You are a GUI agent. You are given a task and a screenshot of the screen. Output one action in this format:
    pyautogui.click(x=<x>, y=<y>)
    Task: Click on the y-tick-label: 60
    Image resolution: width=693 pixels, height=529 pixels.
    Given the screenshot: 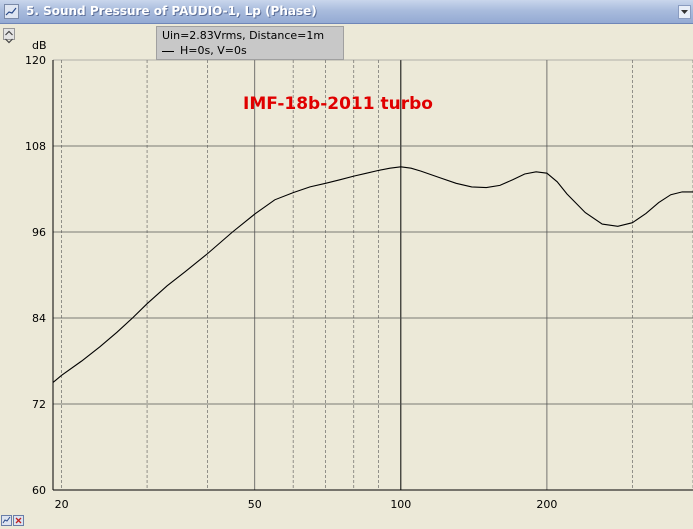 What is the action you would take?
    pyautogui.click(x=39, y=490)
    